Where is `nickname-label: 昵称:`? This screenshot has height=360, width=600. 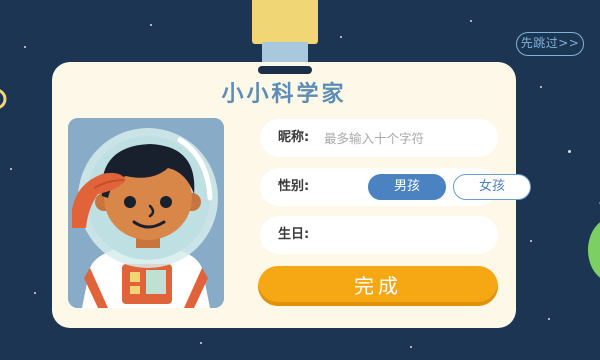
nickname-label: 昵称: is located at coordinates (294, 137).